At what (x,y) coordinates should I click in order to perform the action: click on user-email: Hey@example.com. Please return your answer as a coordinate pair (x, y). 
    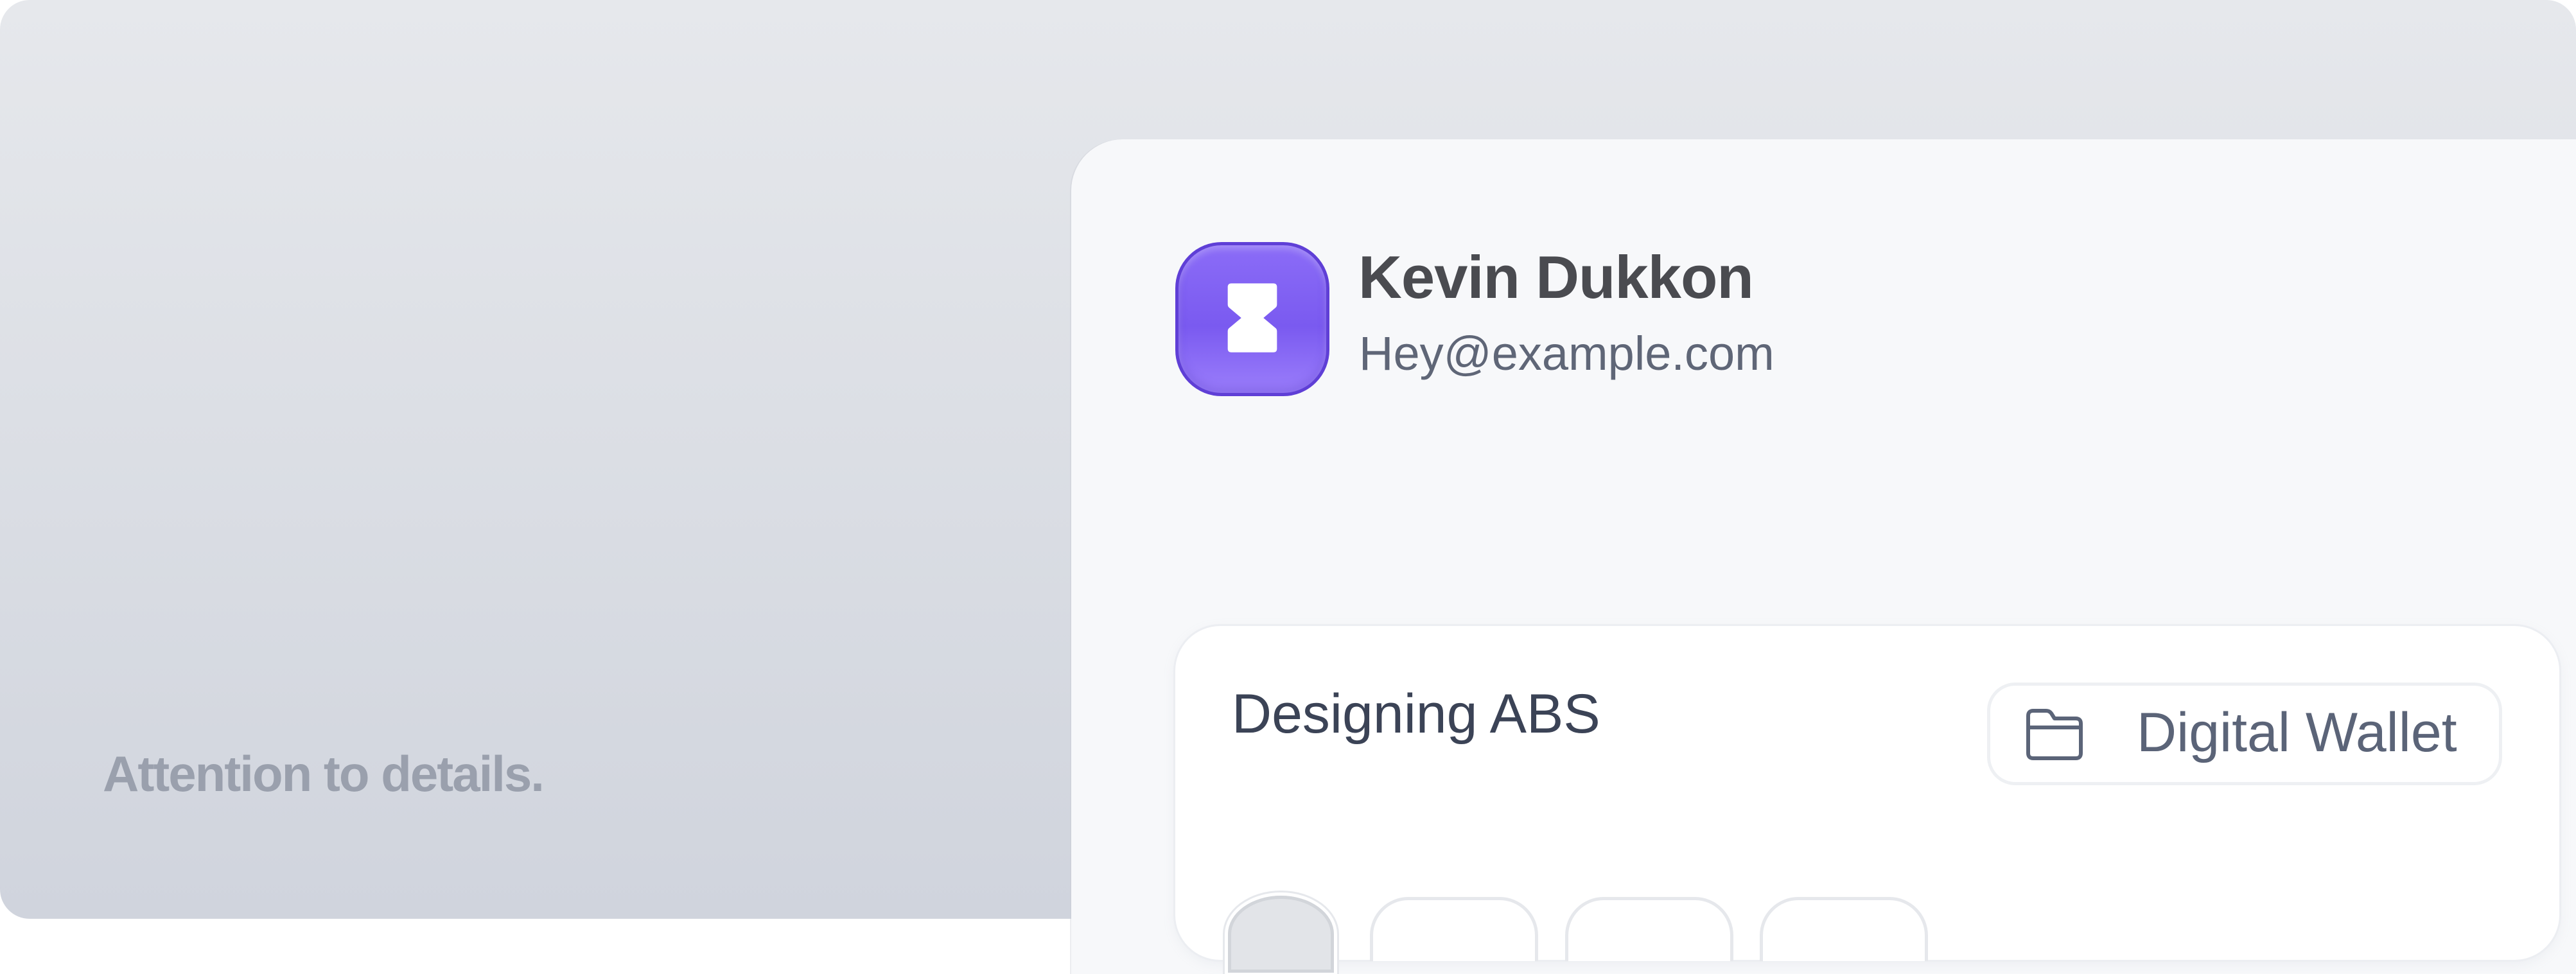
    Looking at the image, I should click on (1566, 353).